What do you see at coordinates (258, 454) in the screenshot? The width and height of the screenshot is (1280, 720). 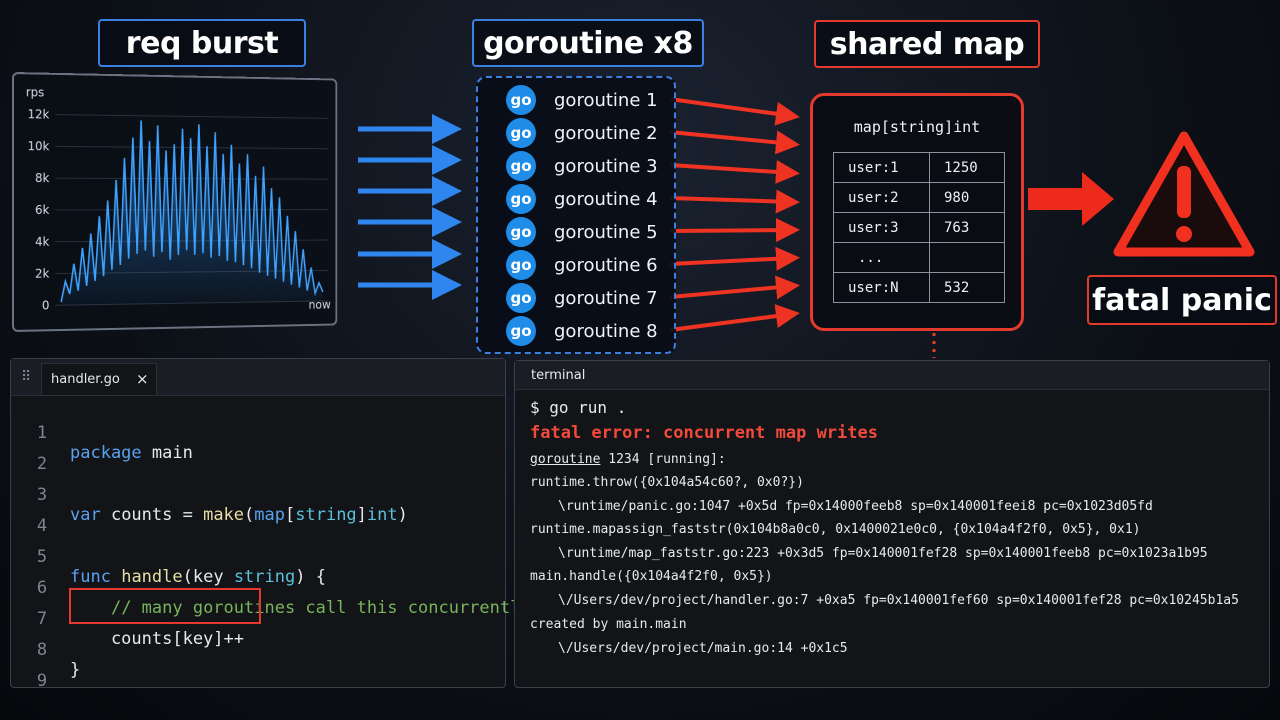 I see `code-line: 2` at bounding box center [258, 454].